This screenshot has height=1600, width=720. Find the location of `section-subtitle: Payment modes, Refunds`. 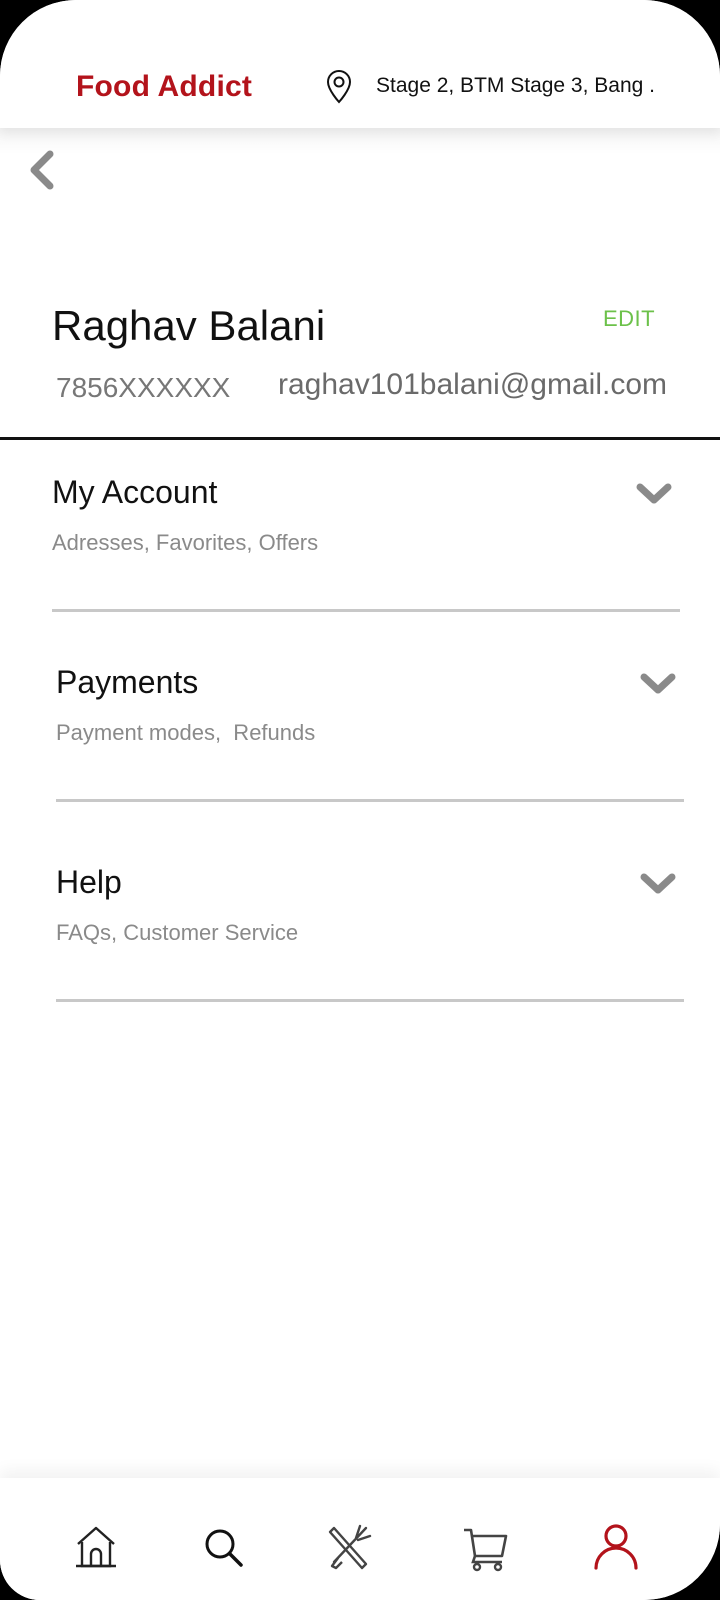

section-subtitle: Payment modes, Refunds is located at coordinates (186, 732).